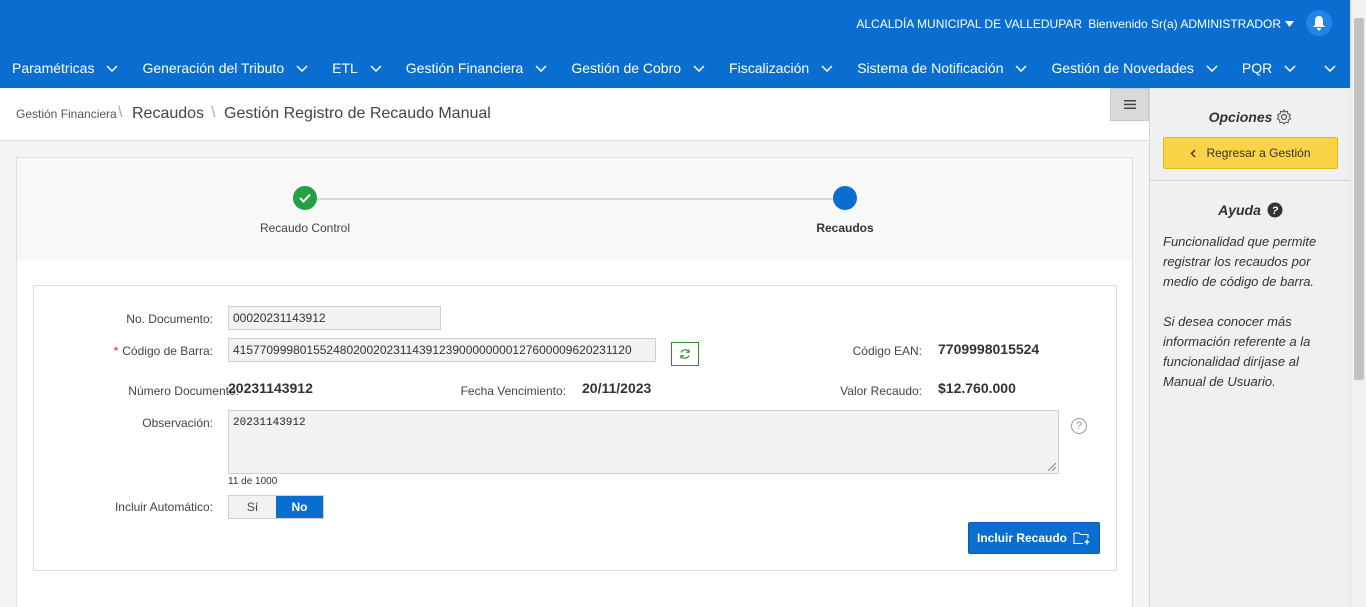  I want to click on fecha-vencimiento-value: 20/11/2023, so click(617, 388).